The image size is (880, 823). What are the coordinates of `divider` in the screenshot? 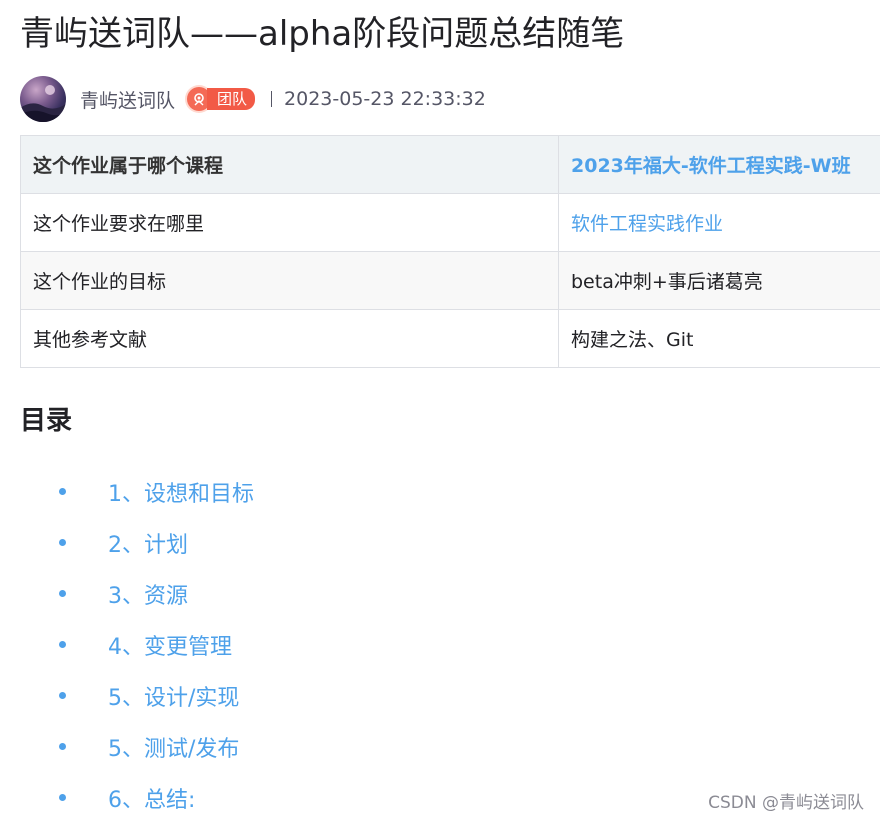 It's located at (272, 99).